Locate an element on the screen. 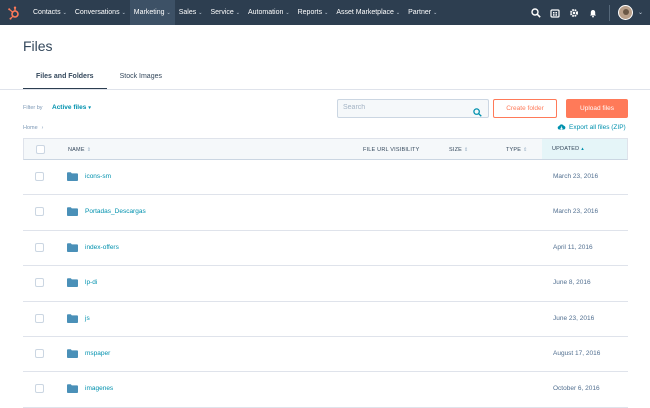 This screenshot has height=408, width=650. nav-item-service: Service ⌄ is located at coordinates (225, 12).